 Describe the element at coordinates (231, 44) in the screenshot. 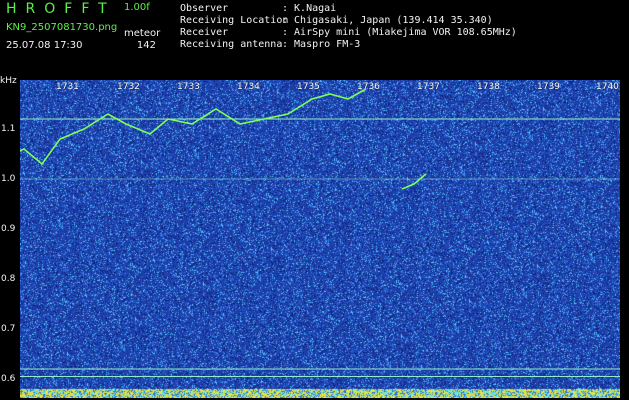

I see `info-key-antenna: Receiving antenna` at that location.